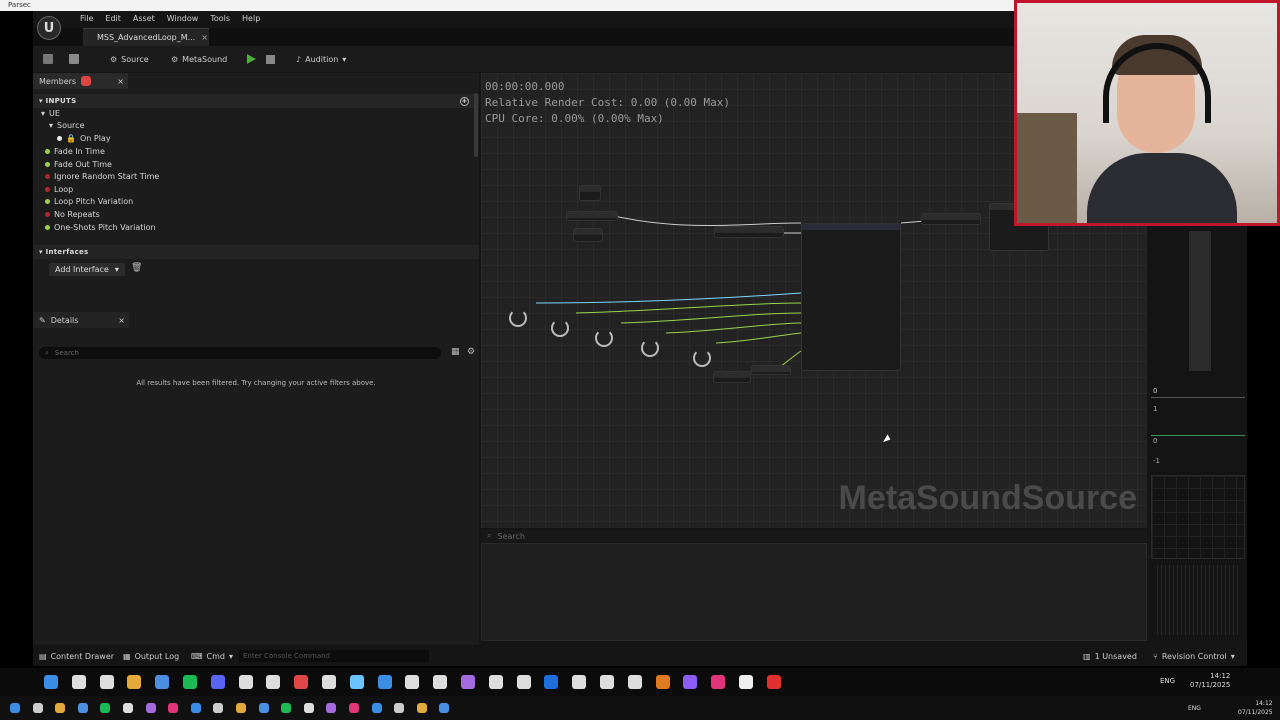  What do you see at coordinates (476, 125) in the screenshot?
I see `members-scrollbar` at bounding box center [476, 125].